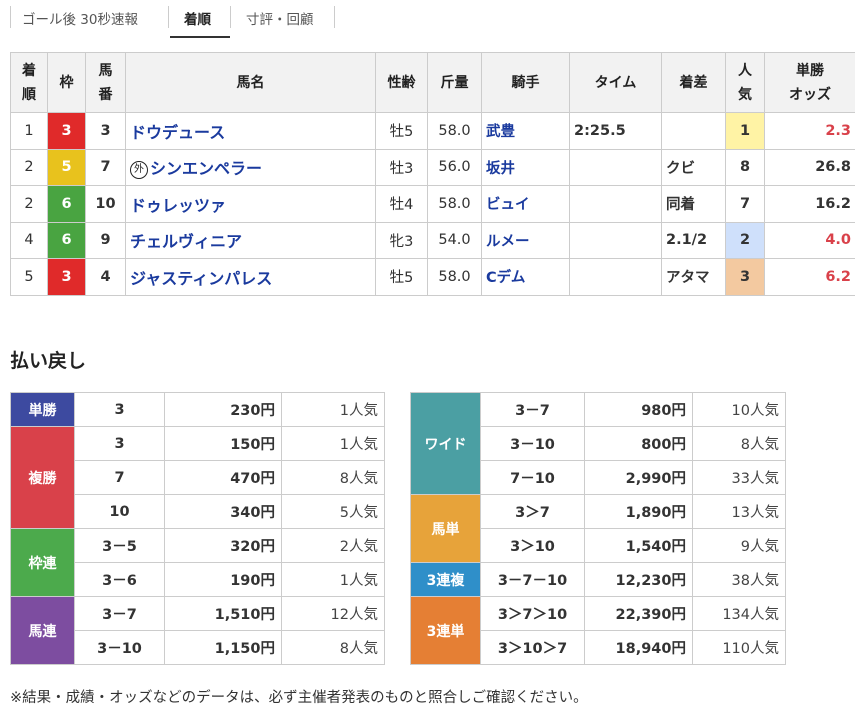 Image resolution: width=855 pixels, height=713 pixels. What do you see at coordinates (80, 18) in the screenshot?
I see `tab-goal-flash: ゴール後 30秒速報` at bounding box center [80, 18].